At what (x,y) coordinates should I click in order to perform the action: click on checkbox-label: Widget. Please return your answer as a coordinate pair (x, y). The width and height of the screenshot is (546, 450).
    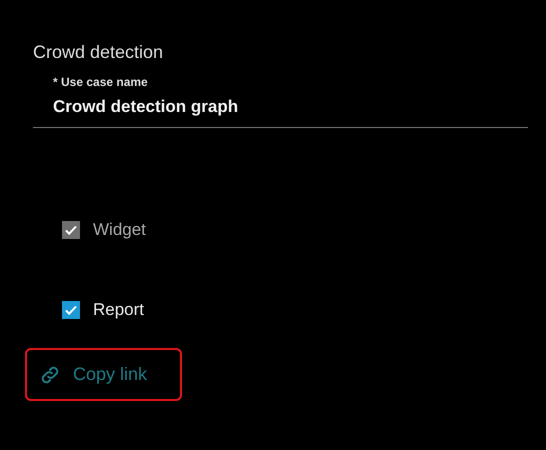
    Looking at the image, I should click on (119, 230).